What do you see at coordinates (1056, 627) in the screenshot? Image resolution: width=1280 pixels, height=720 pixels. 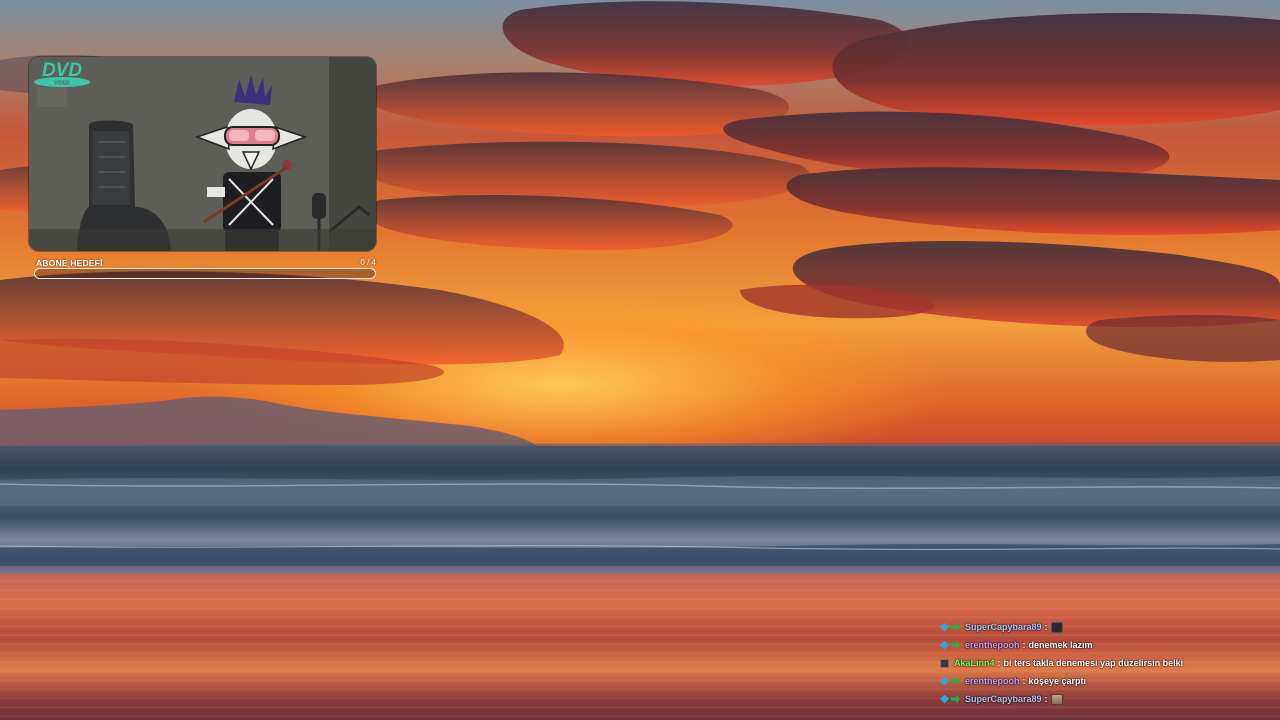 I see `dark-square-emote-icon` at bounding box center [1056, 627].